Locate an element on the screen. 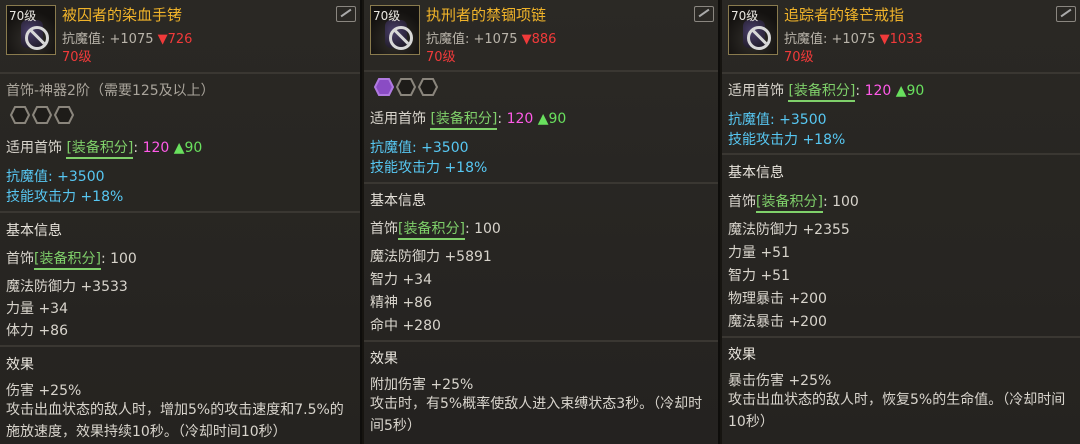 This screenshot has height=444, width=1080. attr-line: 魔法暴击 +200 is located at coordinates (777, 322).